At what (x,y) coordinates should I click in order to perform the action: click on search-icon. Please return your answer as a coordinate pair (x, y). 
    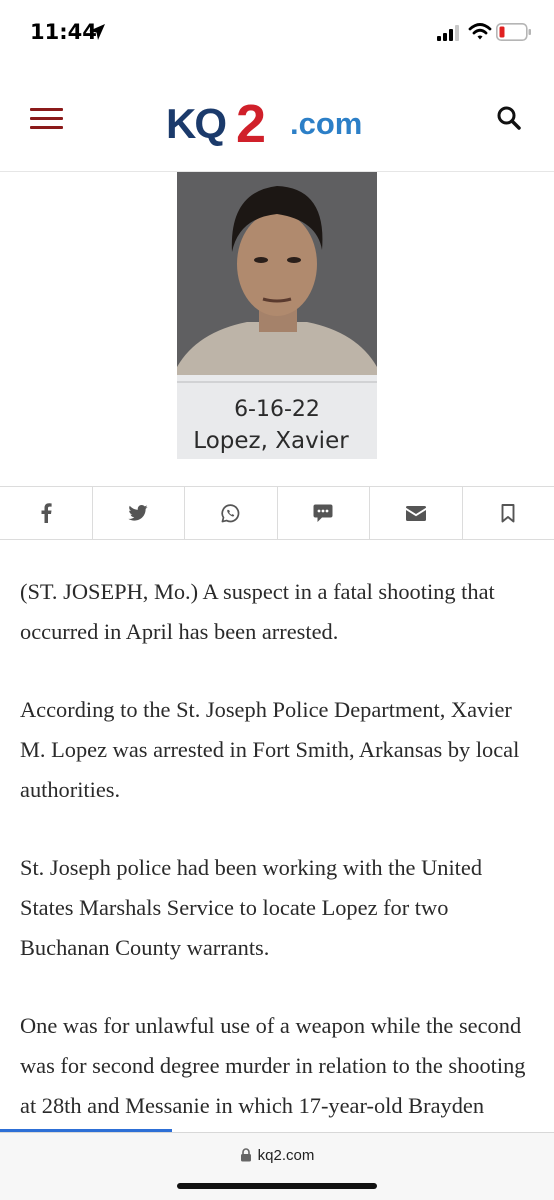
    Looking at the image, I should click on (509, 118).